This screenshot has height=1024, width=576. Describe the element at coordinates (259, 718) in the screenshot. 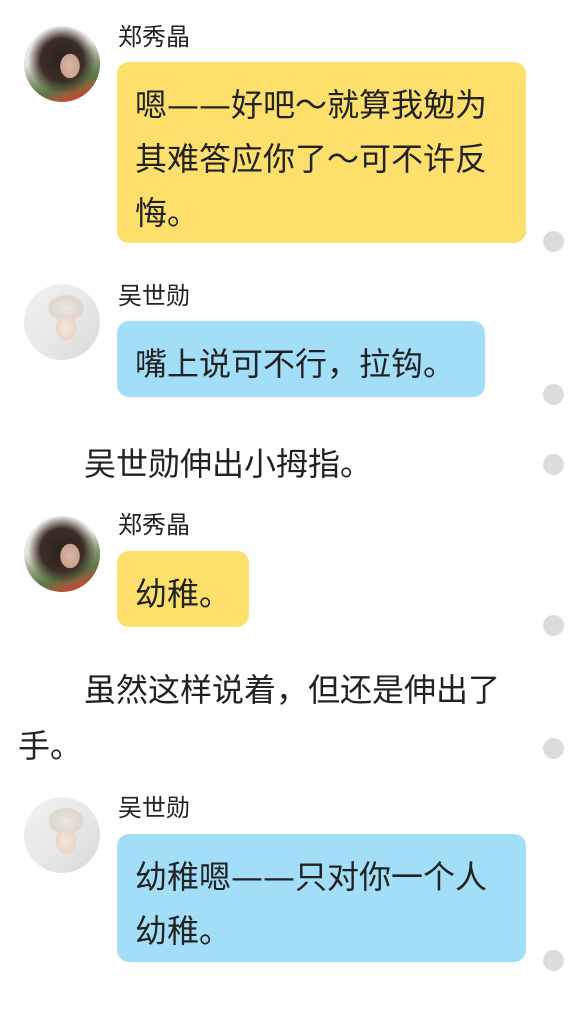

I see `narration-text: 虽然这样说着，但还是伸出了手。` at that location.